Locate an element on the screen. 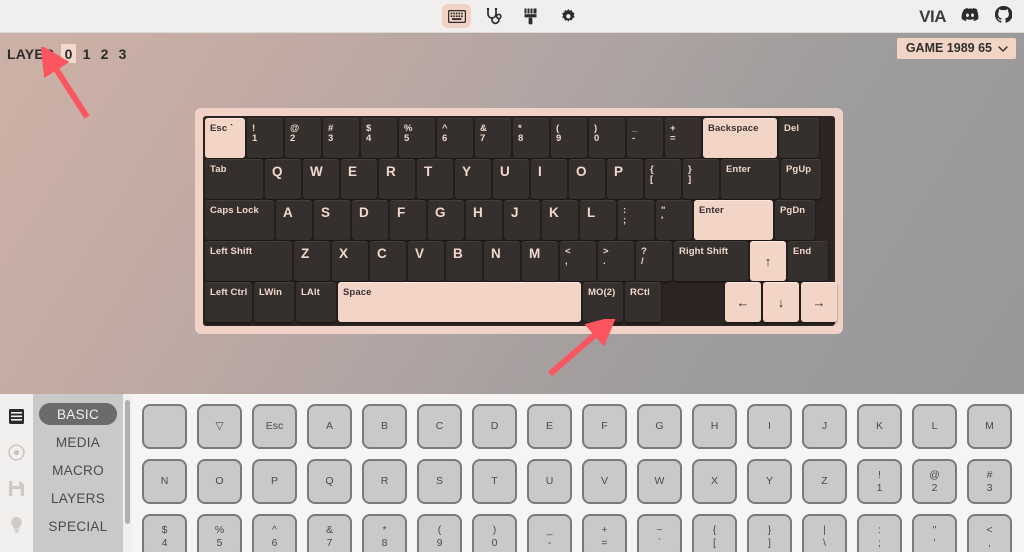 This screenshot has width=1024, height=552. gkey-6: ^ 6 is located at coordinates (274, 533).